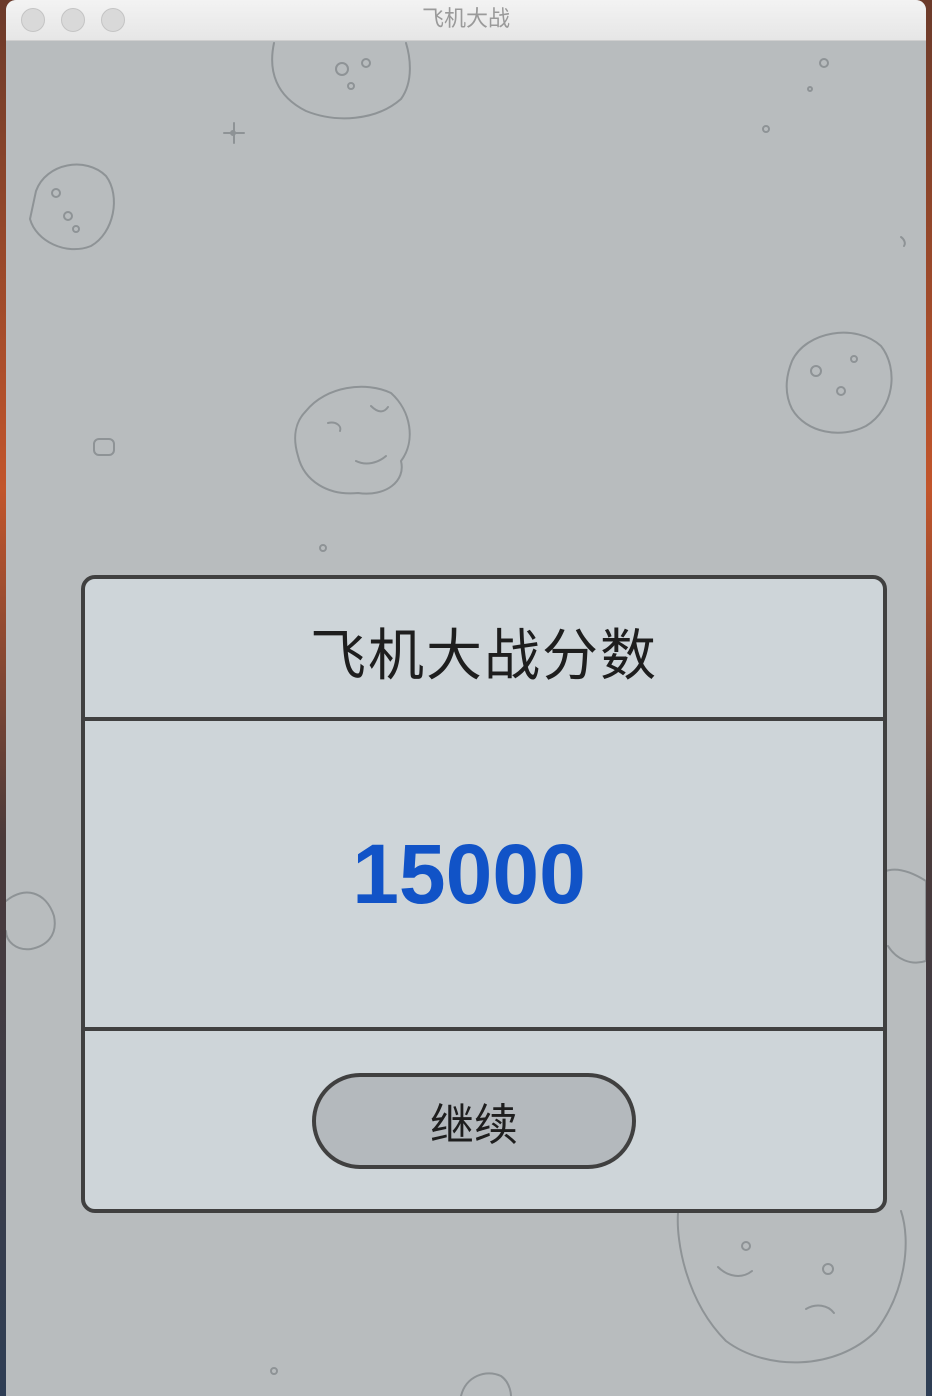  I want to click on dialog-title: 飞机大战分数, so click(484, 656).